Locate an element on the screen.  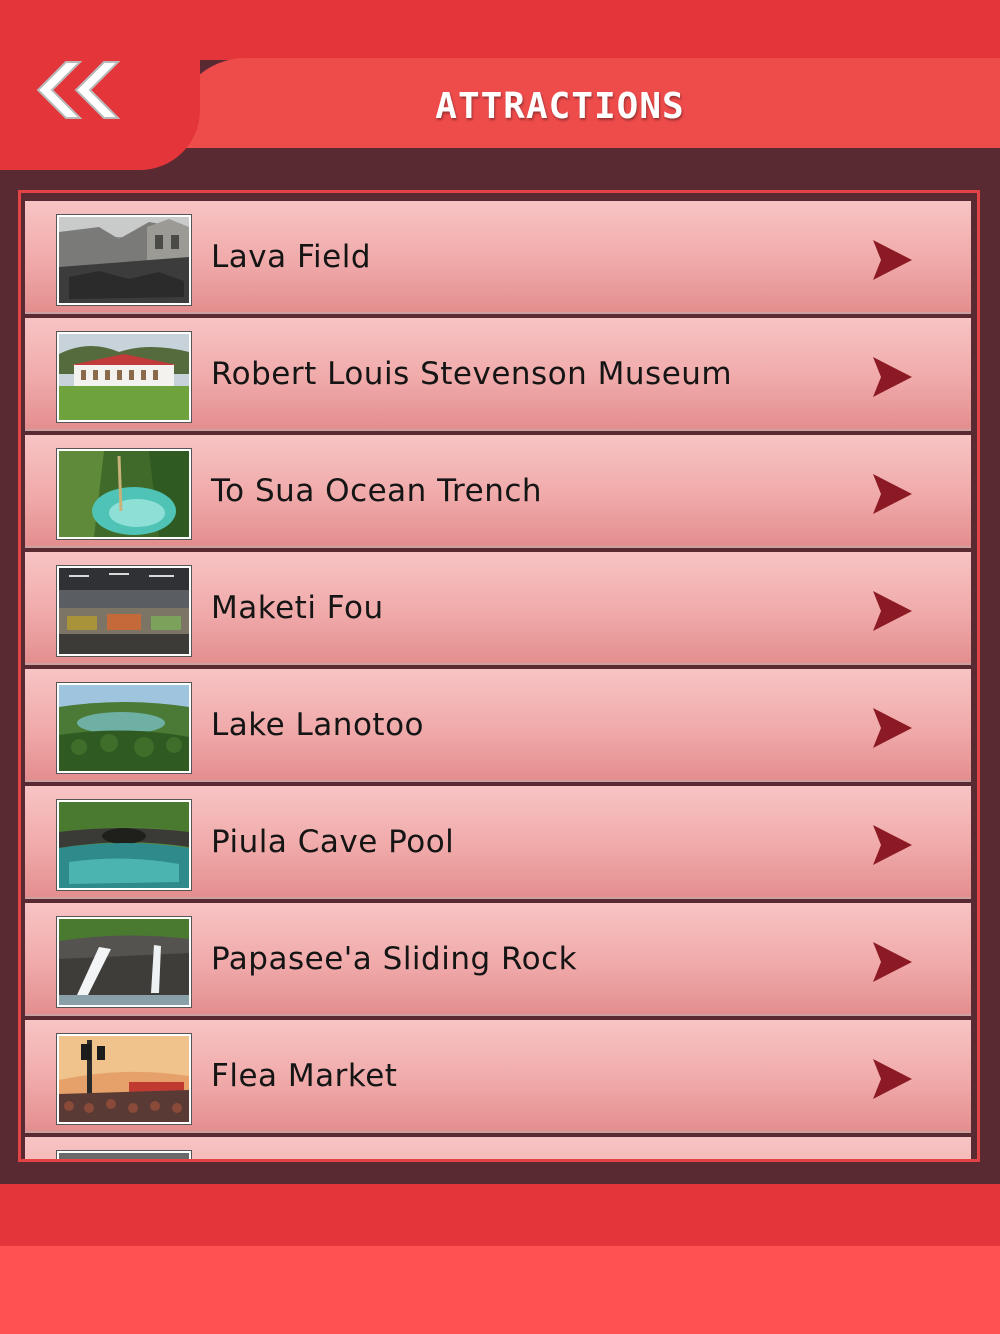
back-button is located at coordinates (81, 90).